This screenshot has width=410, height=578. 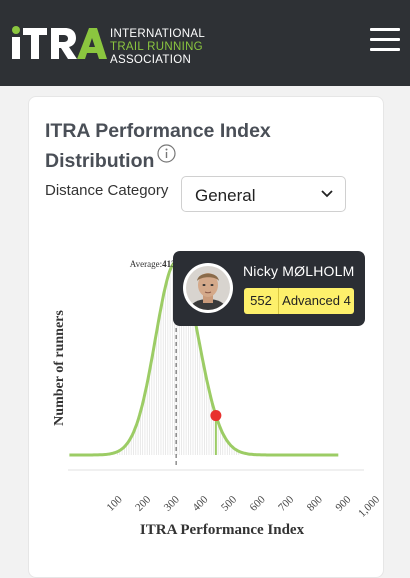 What do you see at coordinates (258, 503) in the screenshot?
I see `x-tick-label: 600` at bounding box center [258, 503].